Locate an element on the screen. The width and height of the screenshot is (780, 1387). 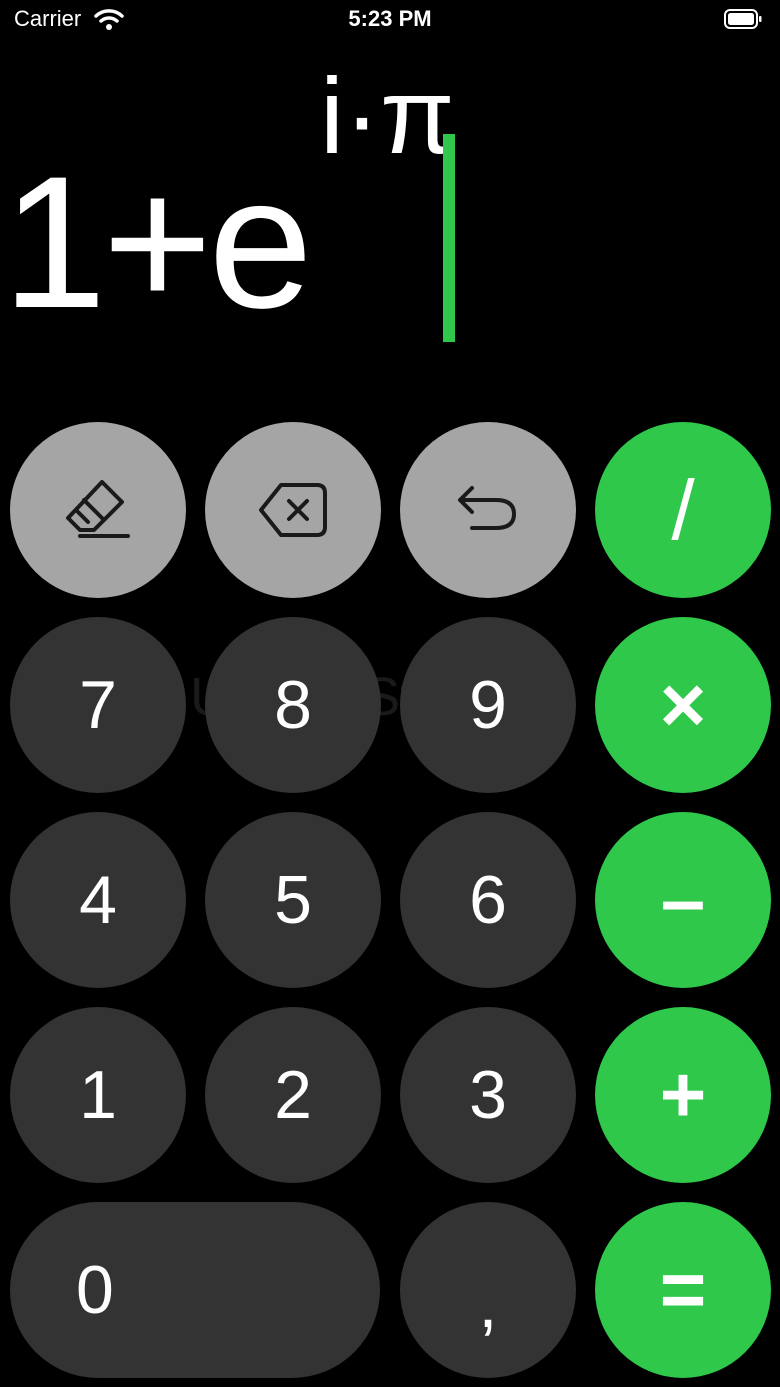
divide-label: / is located at coordinates (683, 509).